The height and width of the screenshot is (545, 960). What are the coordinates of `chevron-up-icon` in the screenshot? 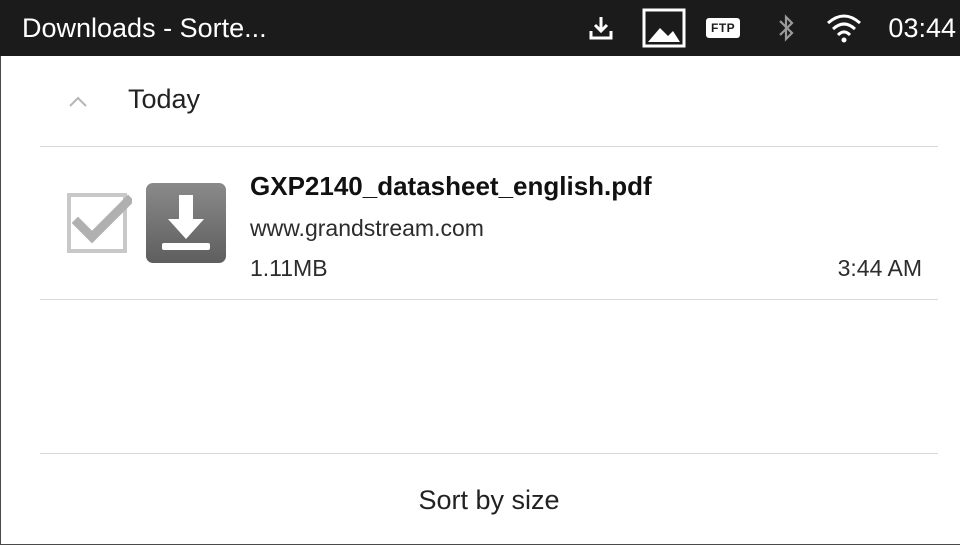 It's located at (78, 103).